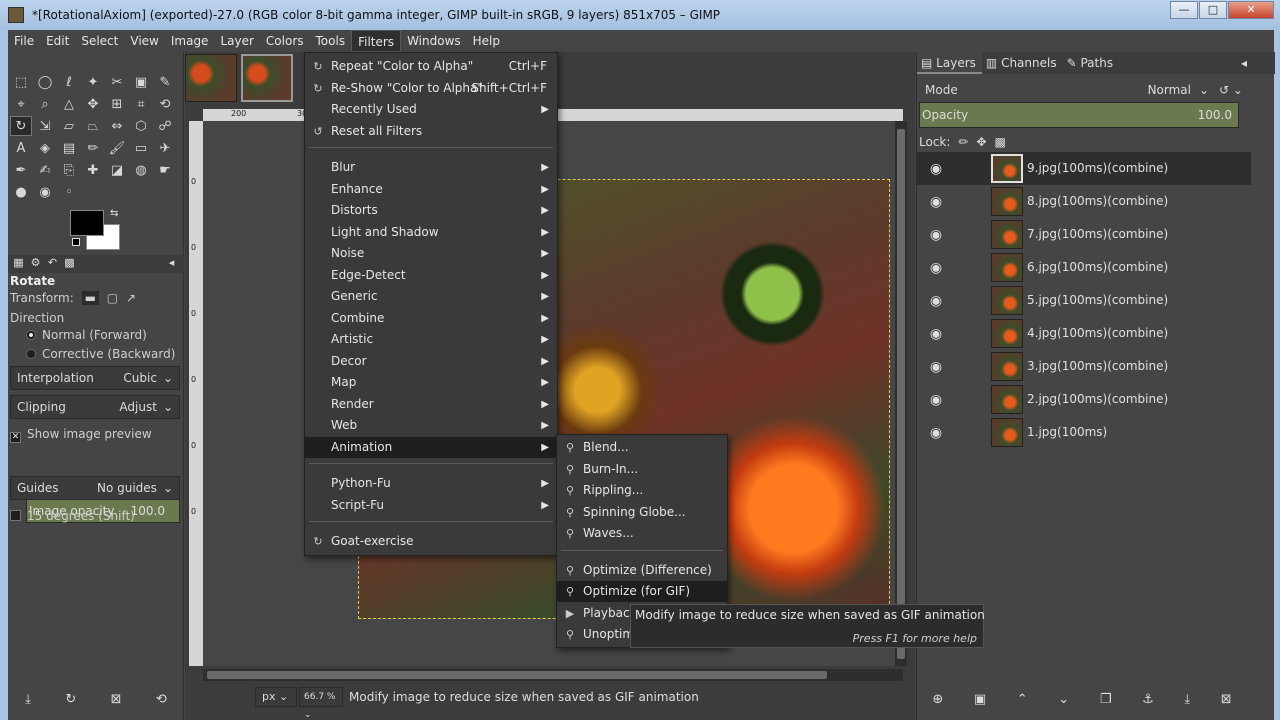 The width and height of the screenshot is (1280, 720). What do you see at coordinates (35, 264) in the screenshot?
I see `device-status-tab-icon: ⚙` at bounding box center [35, 264].